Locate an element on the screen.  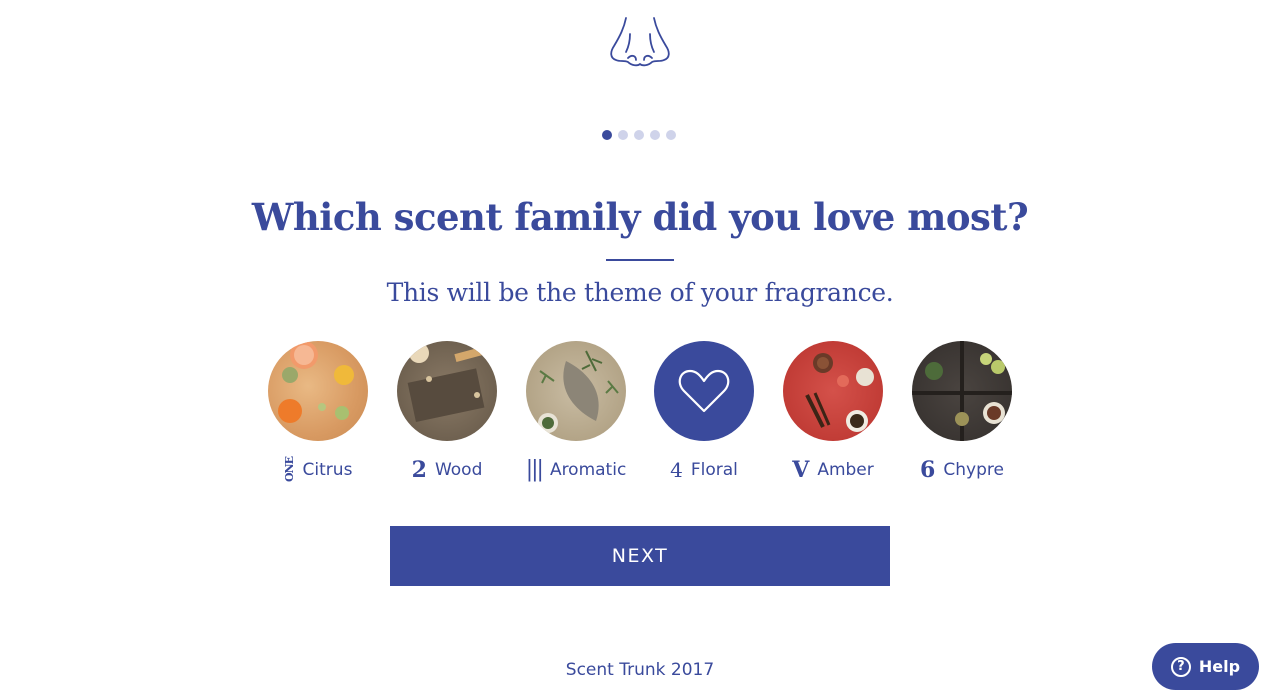
next-button: NEXT is located at coordinates (640, 556).